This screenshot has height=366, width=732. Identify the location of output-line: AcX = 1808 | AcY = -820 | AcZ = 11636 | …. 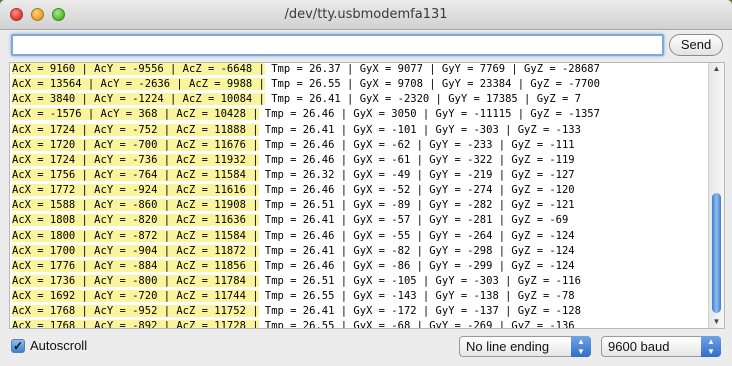
(360, 220).